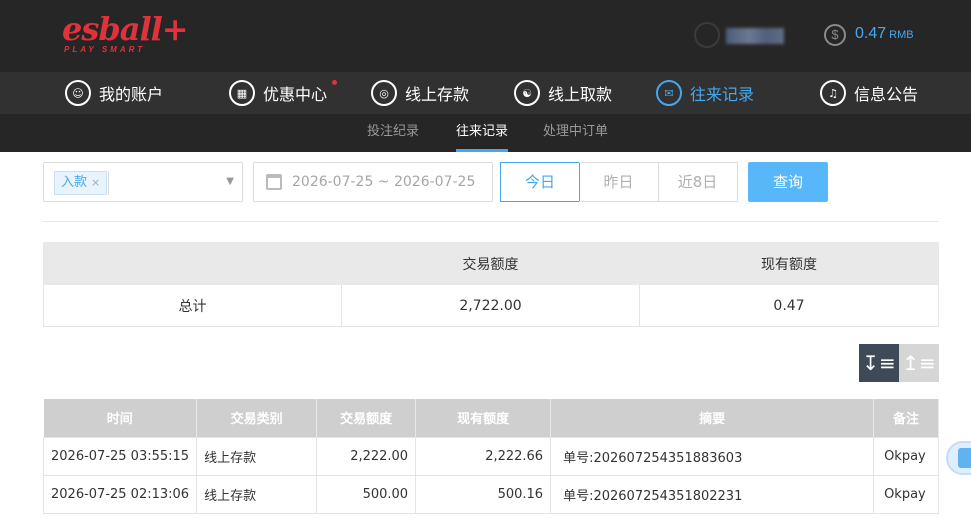 Image resolution: width=971 pixels, height=528 pixels. Describe the element at coordinates (491, 221) in the screenshot. I see `divider` at that location.